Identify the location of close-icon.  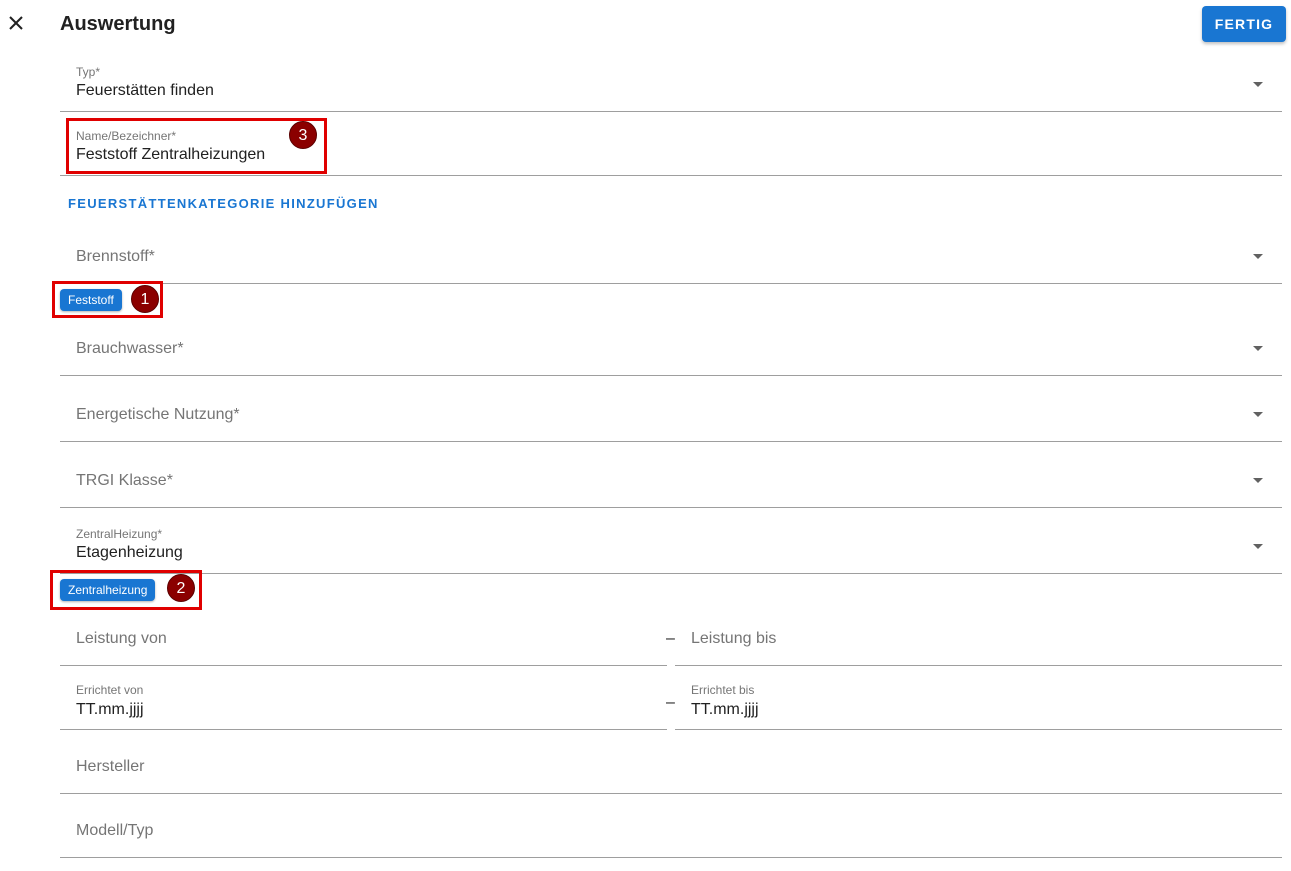
(16, 23).